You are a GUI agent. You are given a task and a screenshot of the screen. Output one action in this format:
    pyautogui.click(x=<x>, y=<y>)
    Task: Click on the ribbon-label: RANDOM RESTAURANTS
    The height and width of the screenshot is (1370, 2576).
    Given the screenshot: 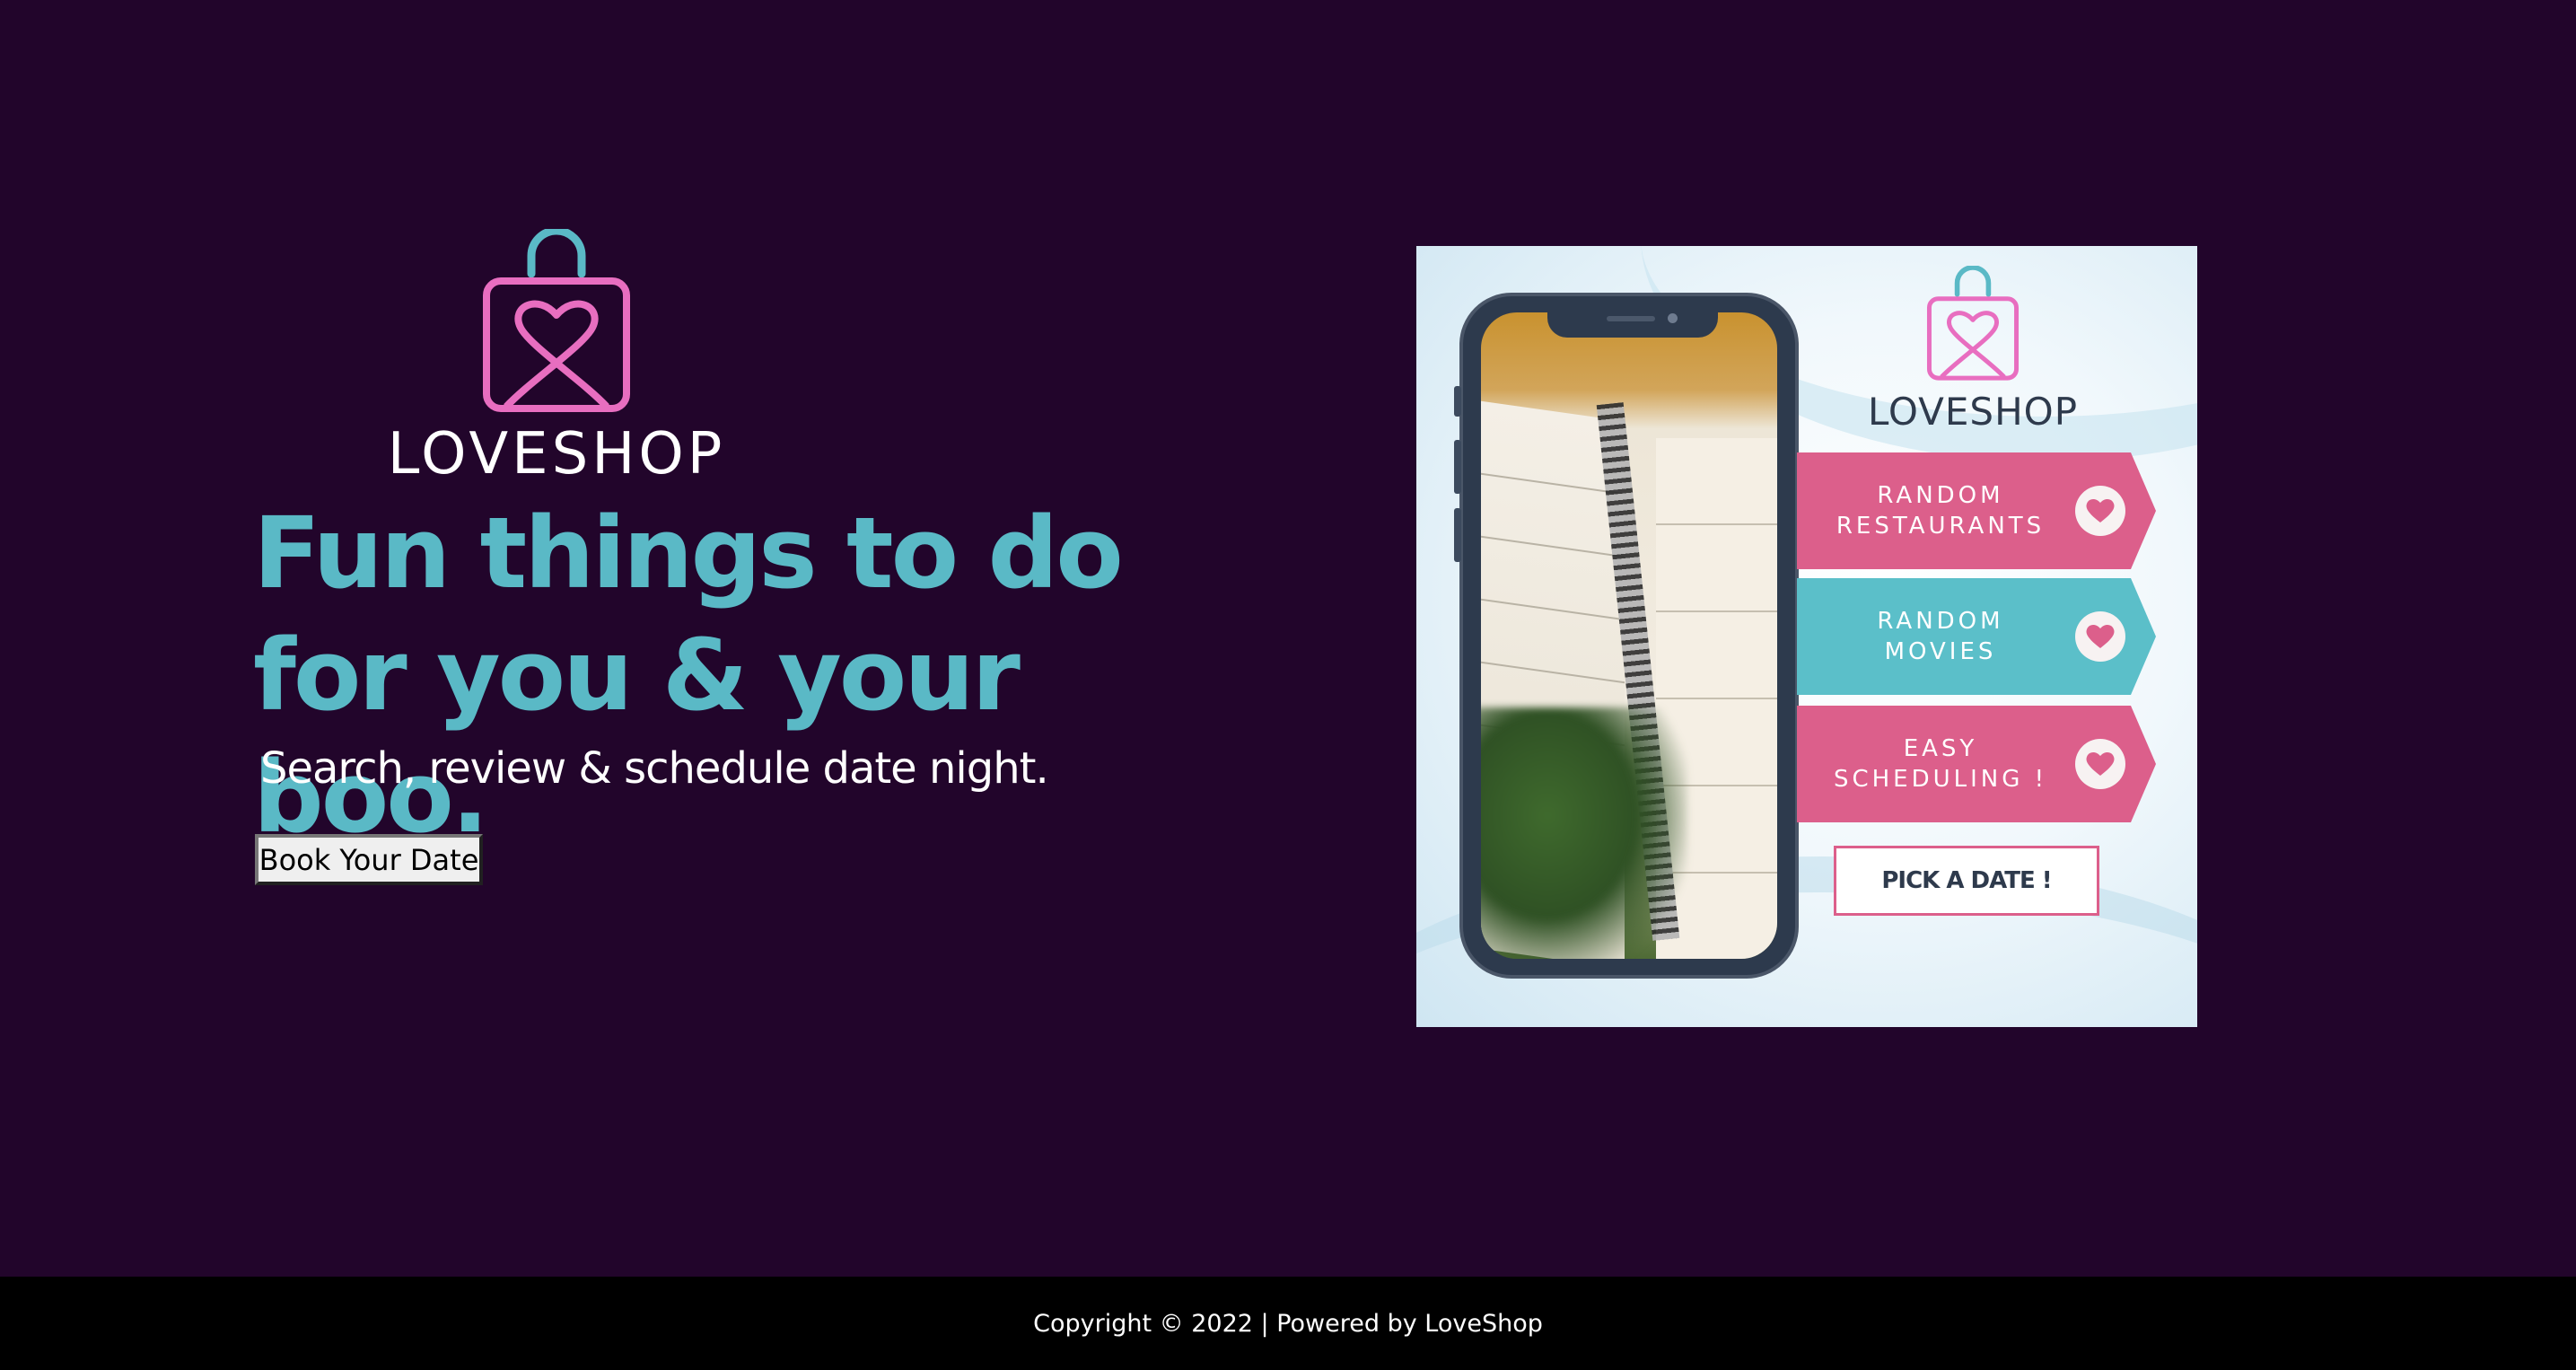 What is the action you would take?
    pyautogui.click(x=1941, y=511)
    